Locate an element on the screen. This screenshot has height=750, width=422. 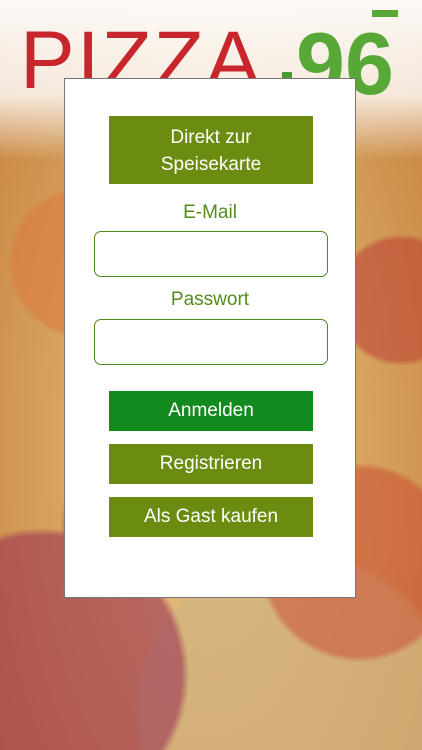
email-field is located at coordinates (211, 254).